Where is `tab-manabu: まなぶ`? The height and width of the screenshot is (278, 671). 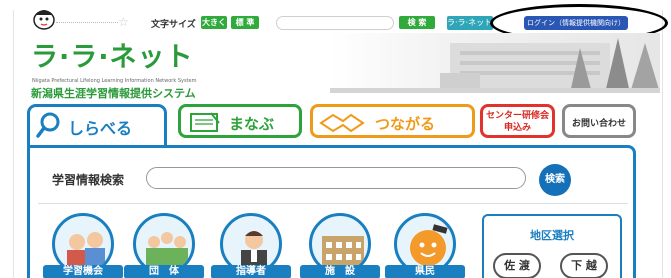 tab-manabu: まなぶ is located at coordinates (240, 121).